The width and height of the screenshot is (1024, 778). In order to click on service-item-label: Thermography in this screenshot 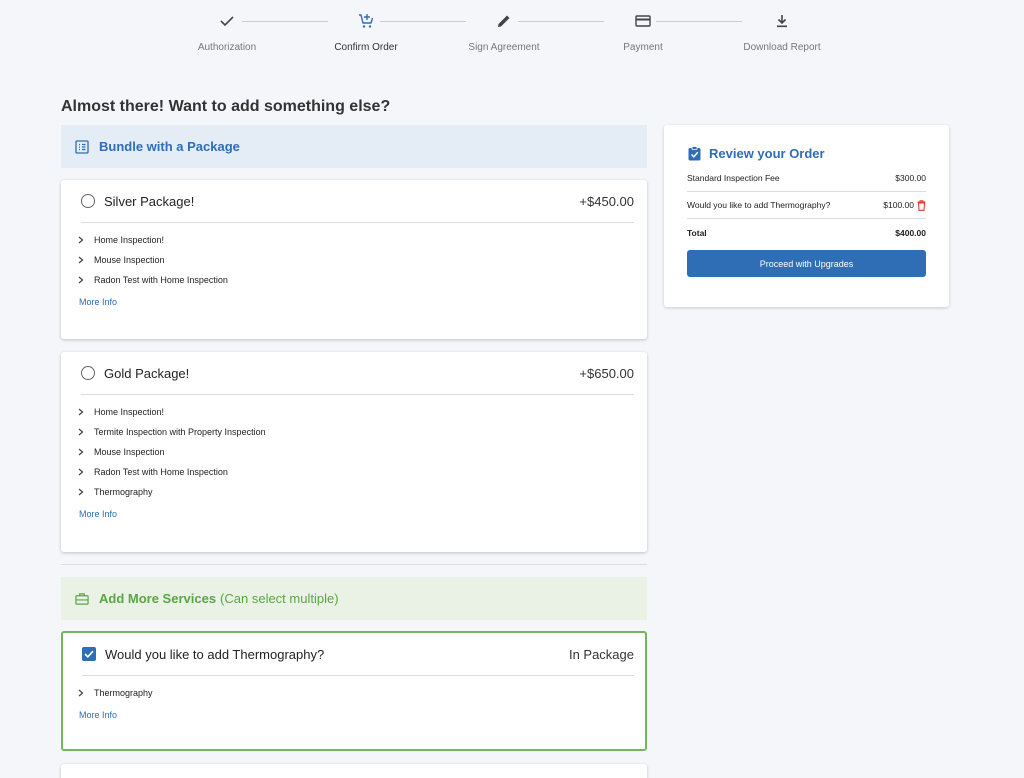, I will do `click(123, 693)`.